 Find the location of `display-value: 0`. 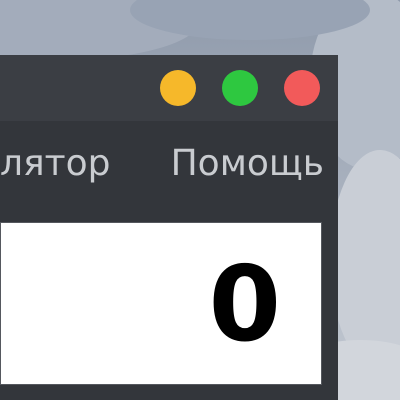

display-value: 0 is located at coordinates (244, 304).